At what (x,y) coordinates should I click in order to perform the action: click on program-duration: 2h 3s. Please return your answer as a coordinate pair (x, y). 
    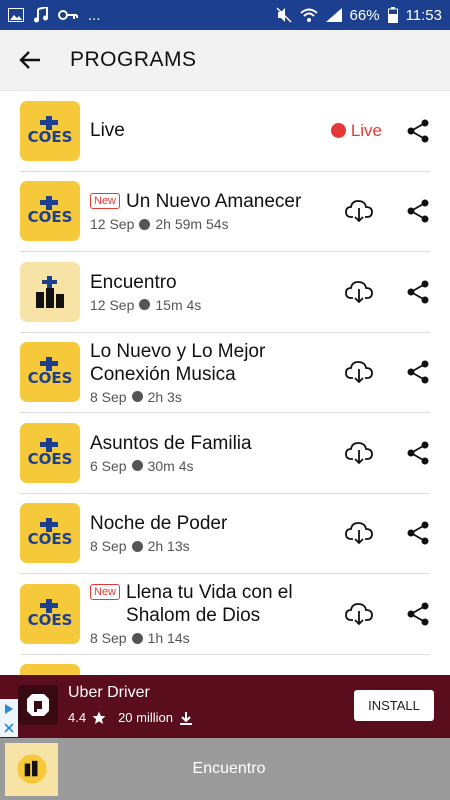
    Looking at the image, I should click on (164, 396).